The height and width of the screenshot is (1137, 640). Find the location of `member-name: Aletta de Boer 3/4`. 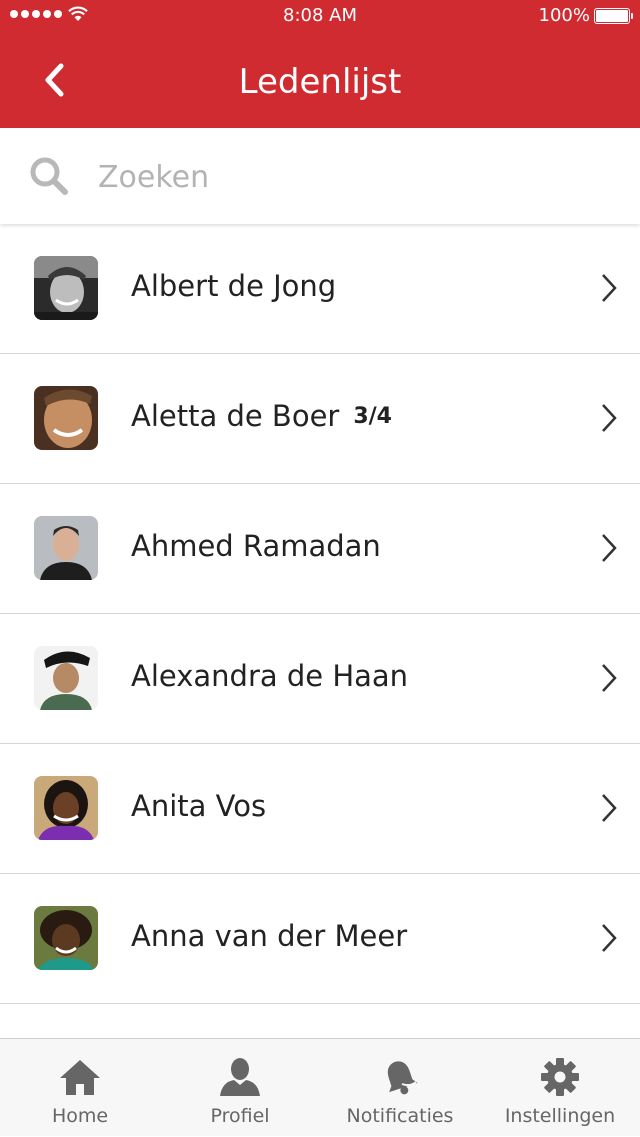

member-name: Aletta de Boer 3/4 is located at coordinates (261, 416).